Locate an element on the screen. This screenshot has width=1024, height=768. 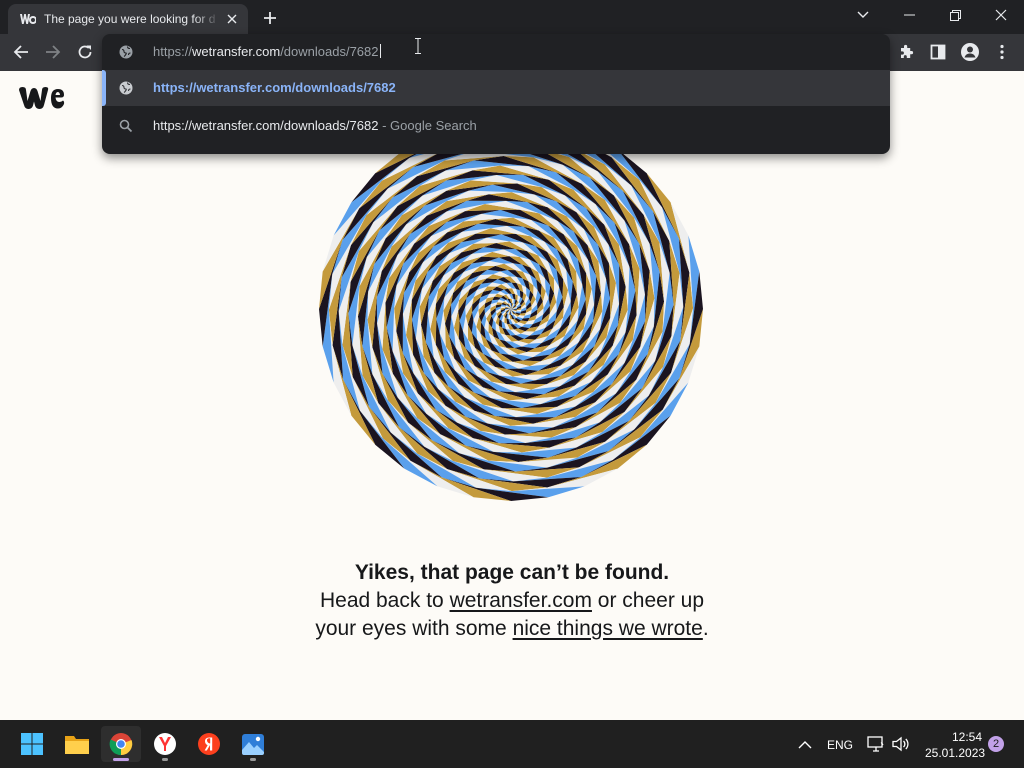
chrome-menu-button is located at coordinates (1002, 52).